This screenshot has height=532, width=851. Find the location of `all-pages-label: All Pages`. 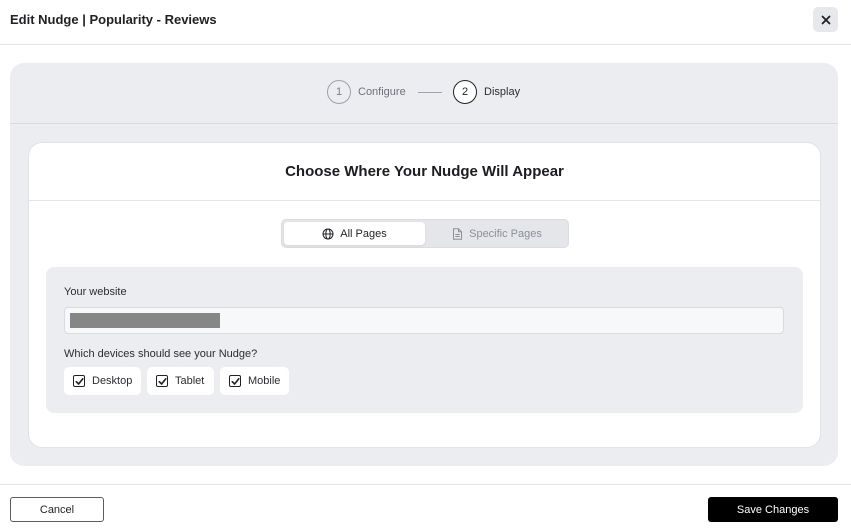

all-pages-label: All Pages is located at coordinates (363, 233).